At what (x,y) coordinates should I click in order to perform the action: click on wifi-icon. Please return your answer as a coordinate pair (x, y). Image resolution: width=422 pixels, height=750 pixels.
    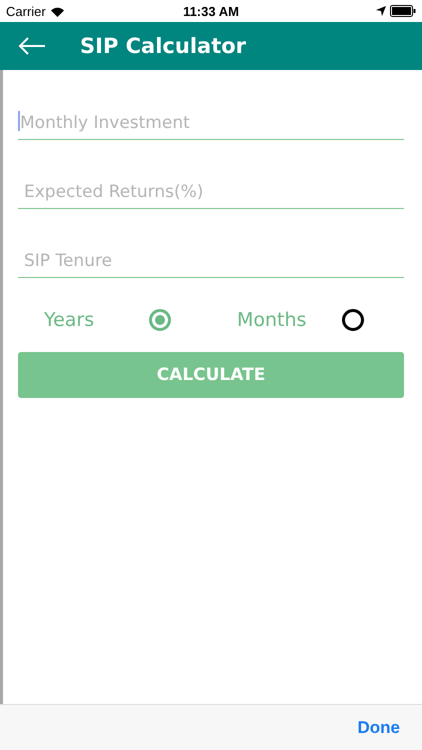
    Looking at the image, I should click on (57, 11).